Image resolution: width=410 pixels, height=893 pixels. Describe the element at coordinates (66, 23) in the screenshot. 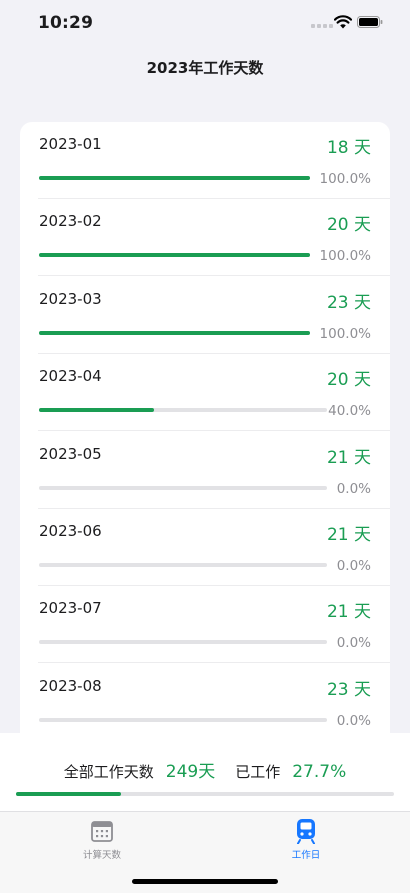

I see `status-time: 10:29` at that location.